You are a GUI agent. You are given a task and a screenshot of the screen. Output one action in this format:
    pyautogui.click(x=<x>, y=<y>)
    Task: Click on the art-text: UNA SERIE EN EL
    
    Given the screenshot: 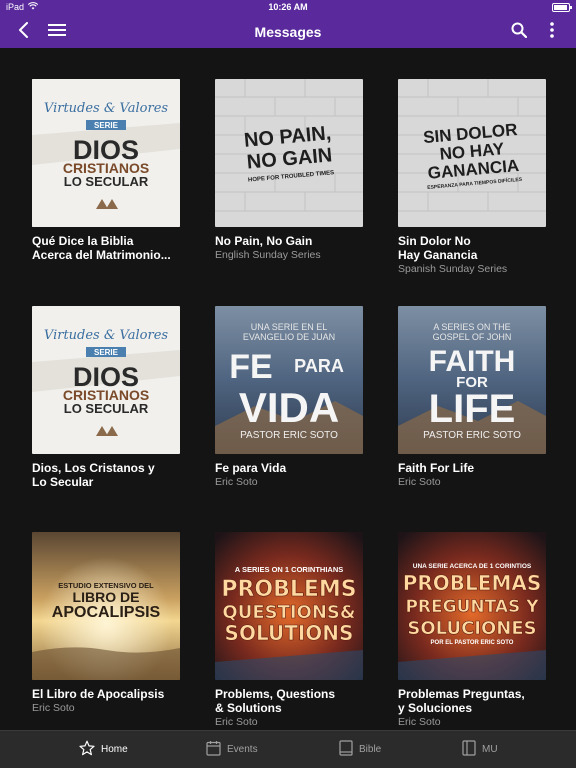 What is the action you would take?
    pyautogui.click(x=289, y=327)
    